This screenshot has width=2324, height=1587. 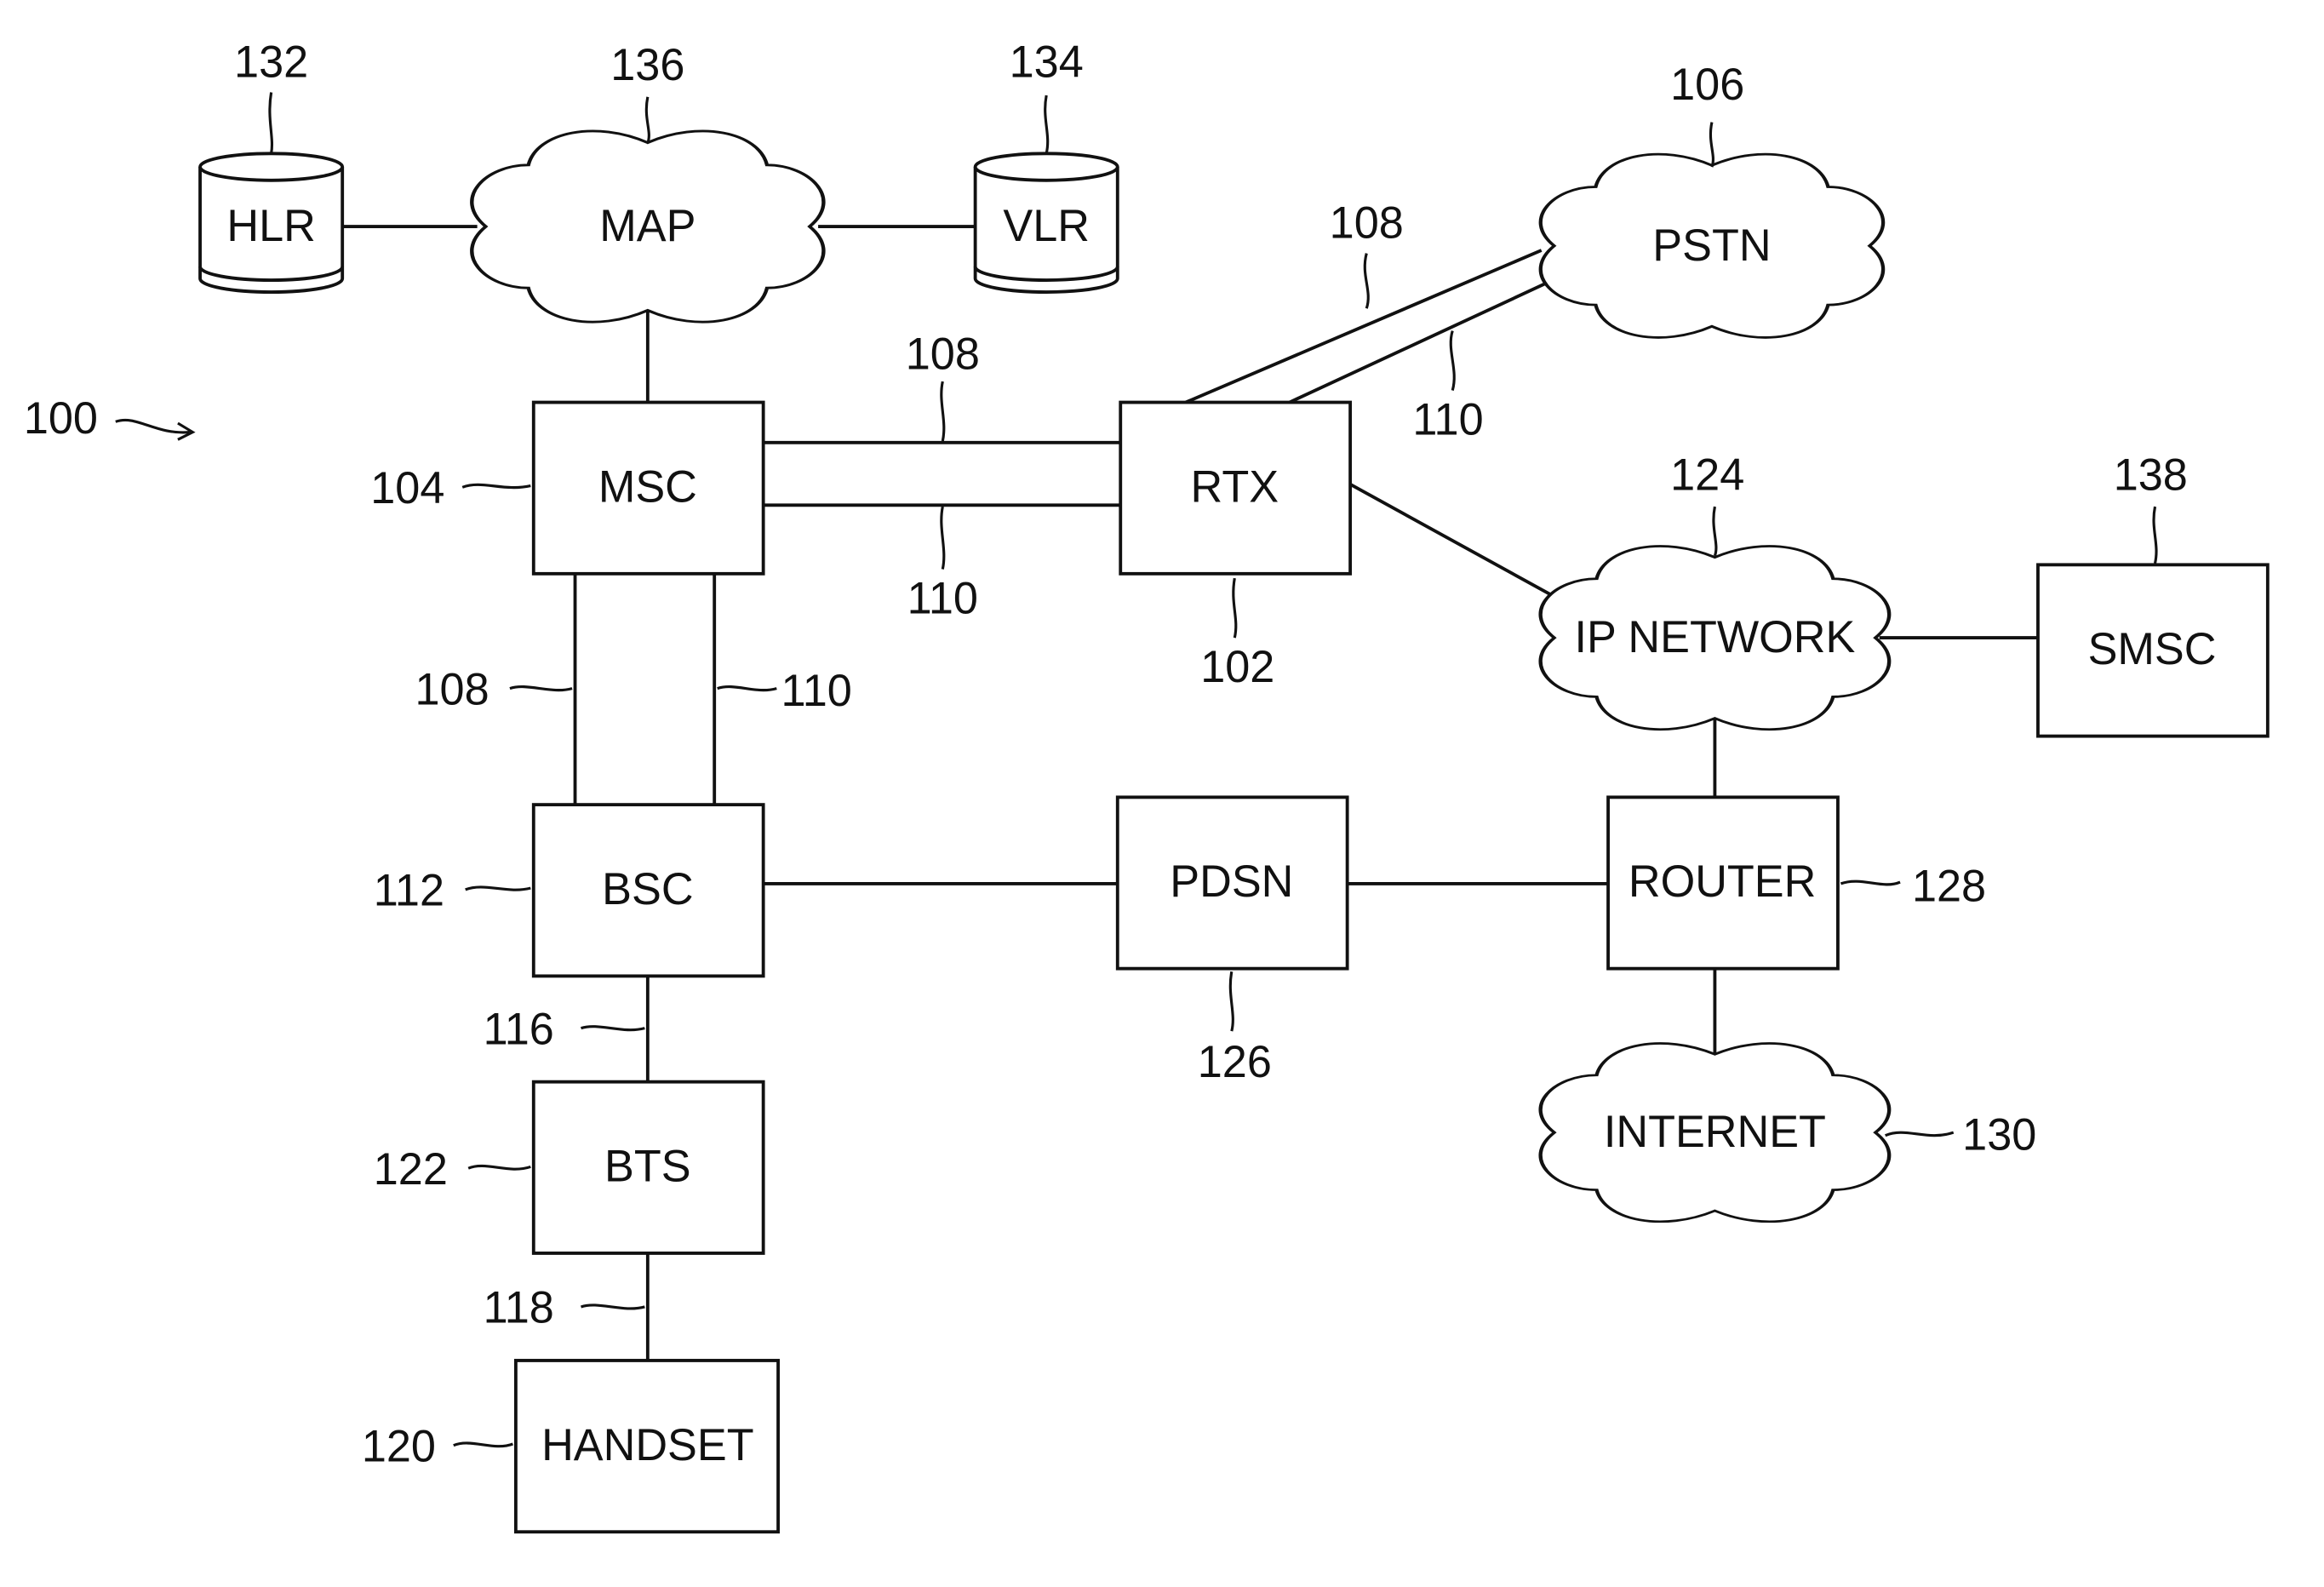 I want to click on bsc-label: BSC, so click(x=647, y=889).